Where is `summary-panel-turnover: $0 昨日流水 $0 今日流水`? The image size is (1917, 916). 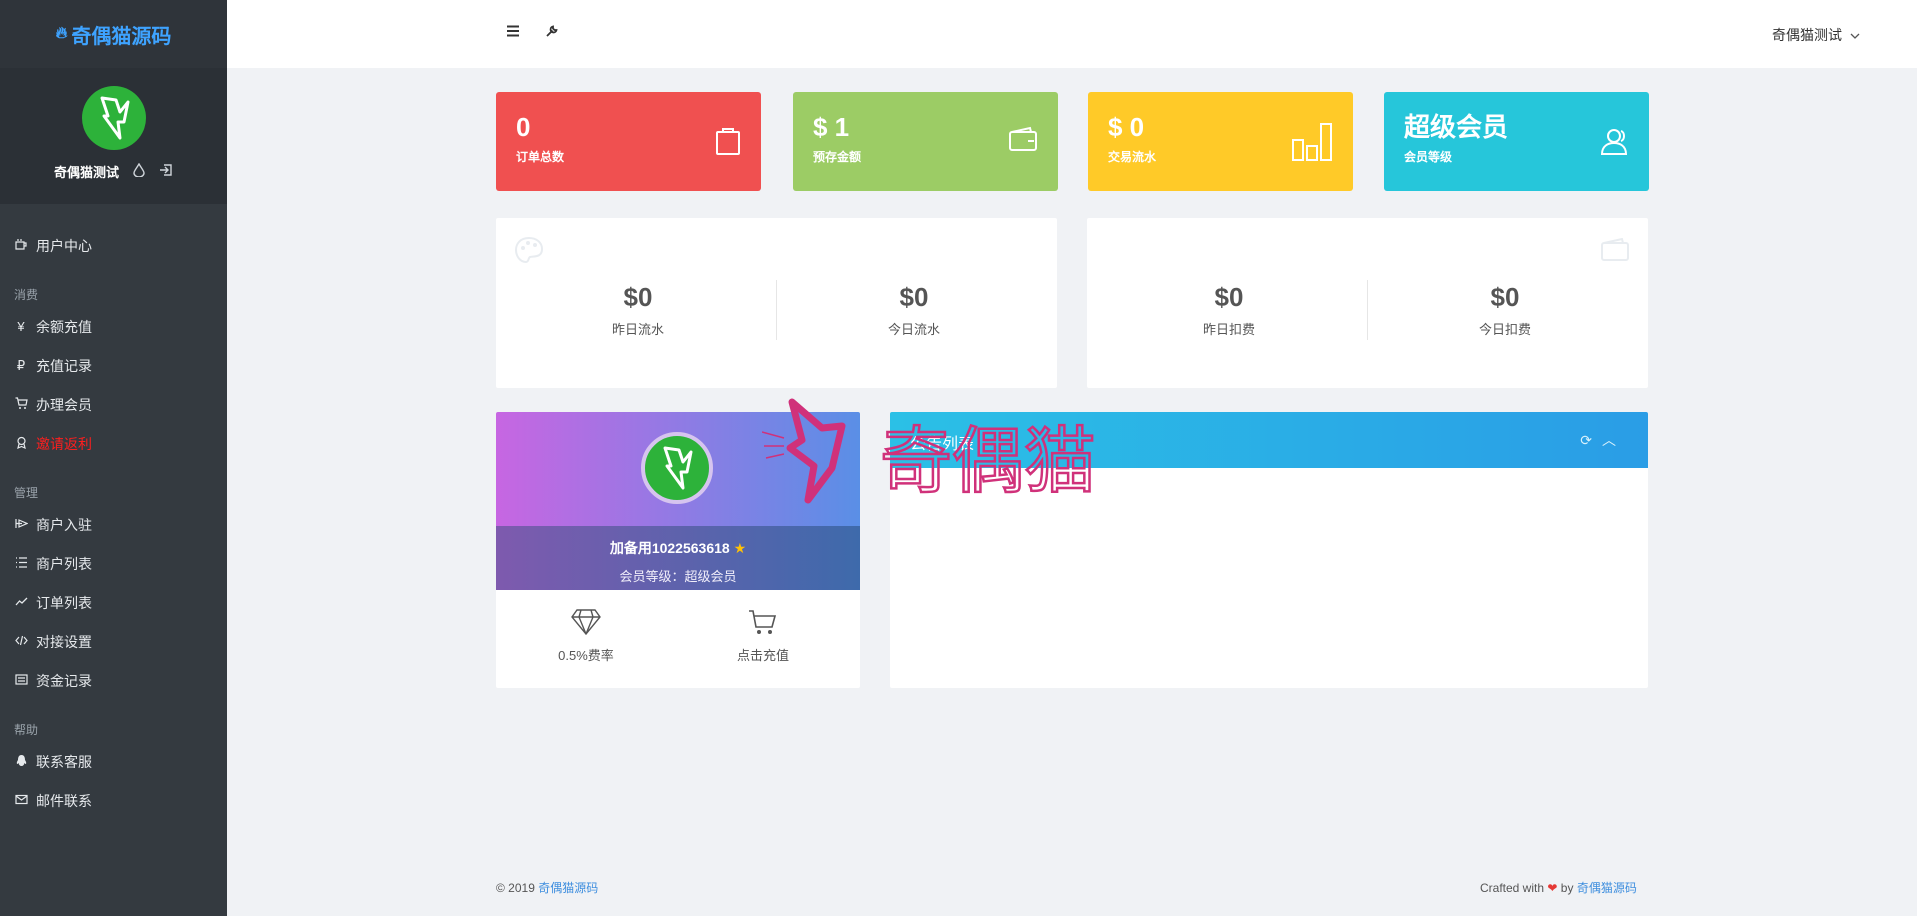 summary-panel-turnover: $0 昨日流水 $0 今日流水 is located at coordinates (776, 303).